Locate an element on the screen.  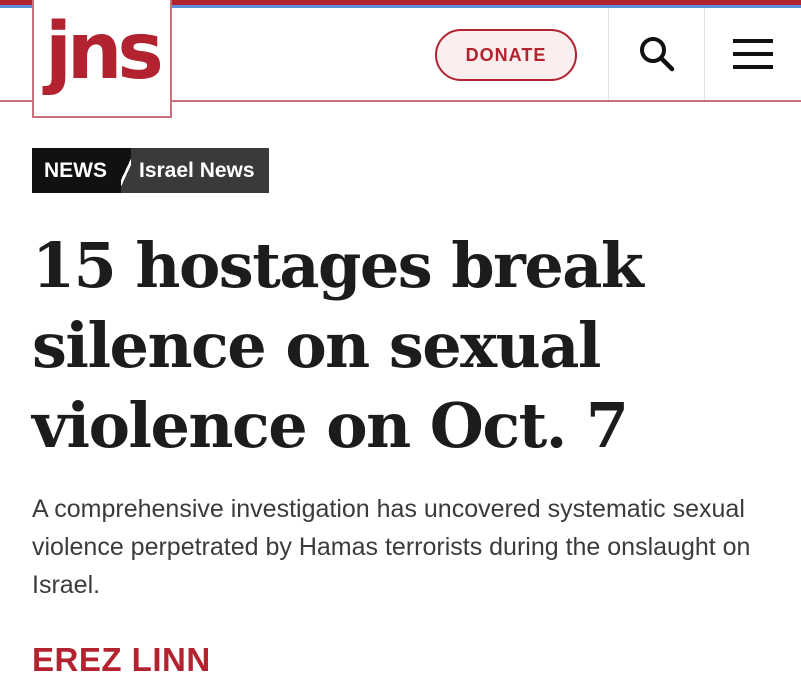
subsection-tag: Israel News is located at coordinates (200, 170).